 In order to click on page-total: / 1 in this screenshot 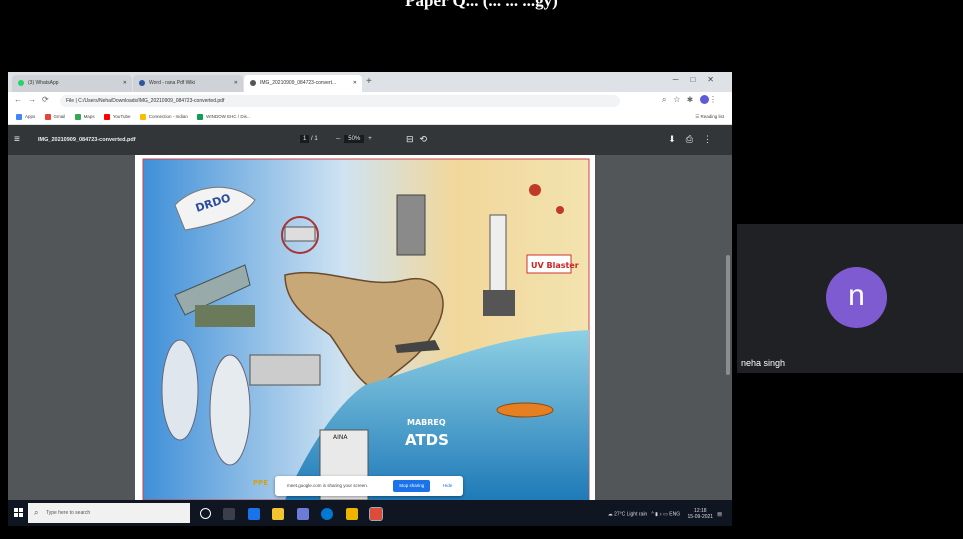, I will do `click(314, 139)`.